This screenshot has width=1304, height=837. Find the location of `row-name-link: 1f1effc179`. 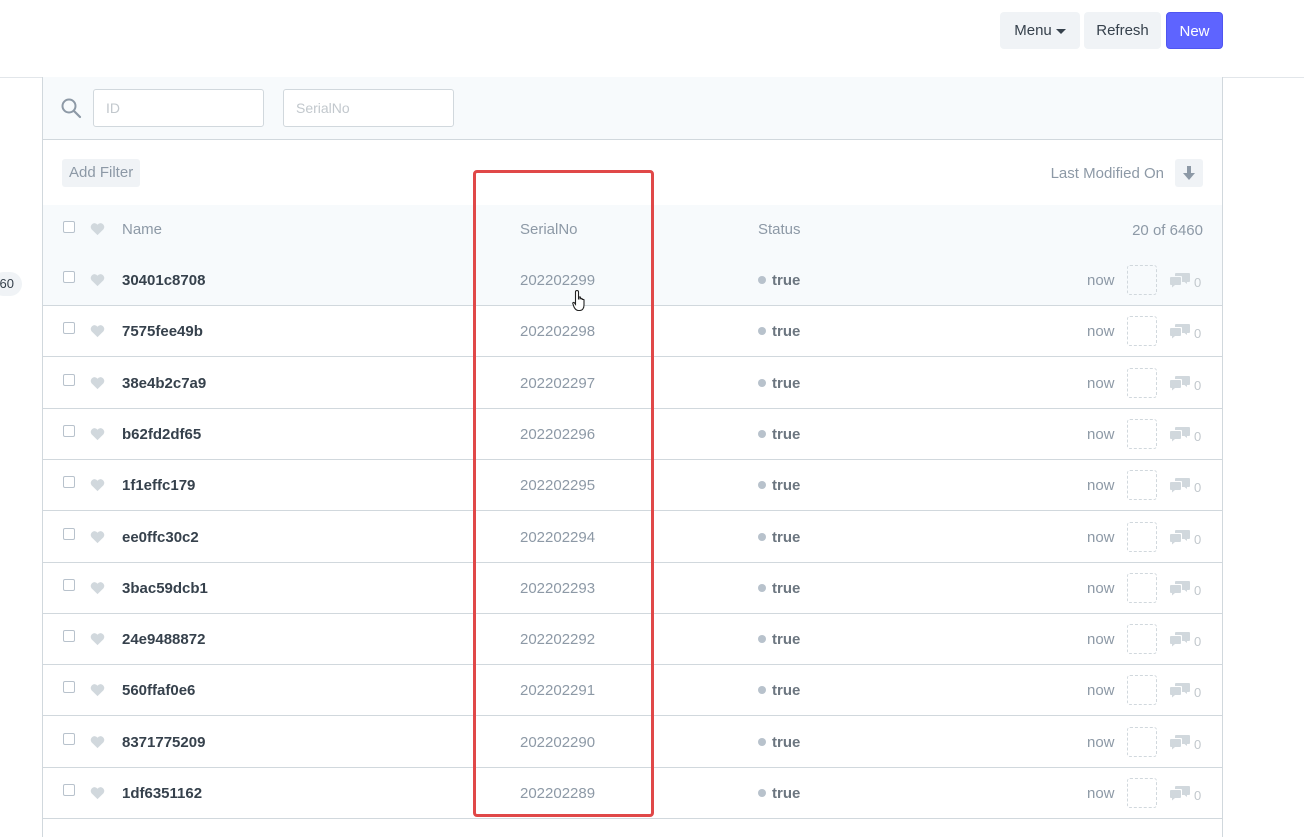

row-name-link: 1f1effc179 is located at coordinates (158, 485).